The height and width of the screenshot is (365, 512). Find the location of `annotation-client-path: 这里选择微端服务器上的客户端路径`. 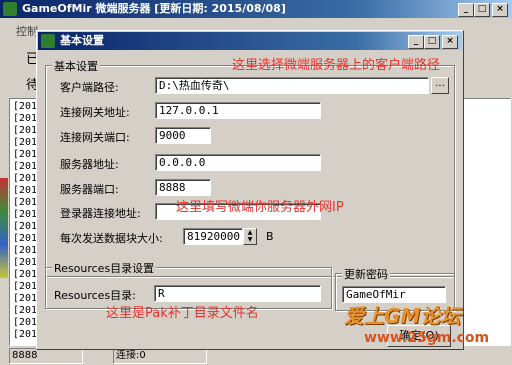

annotation-client-path: 这里选择微端服务器上的客户端路径 is located at coordinates (336, 65).